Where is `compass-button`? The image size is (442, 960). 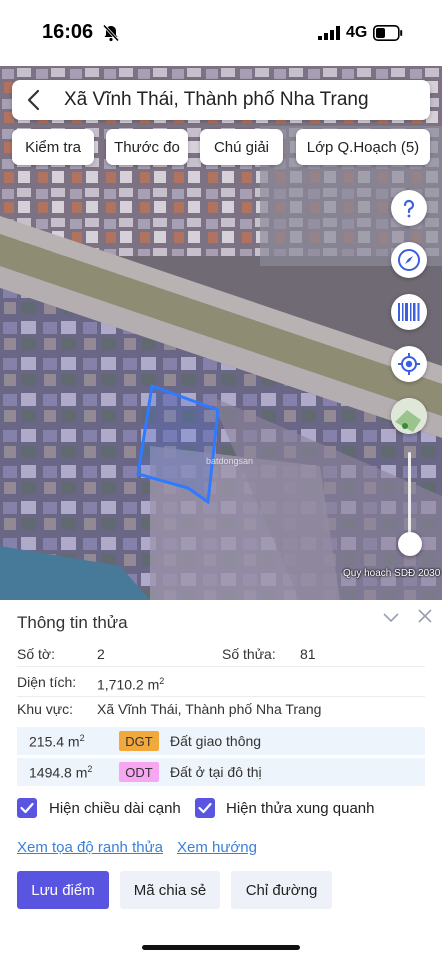 compass-button is located at coordinates (409, 260).